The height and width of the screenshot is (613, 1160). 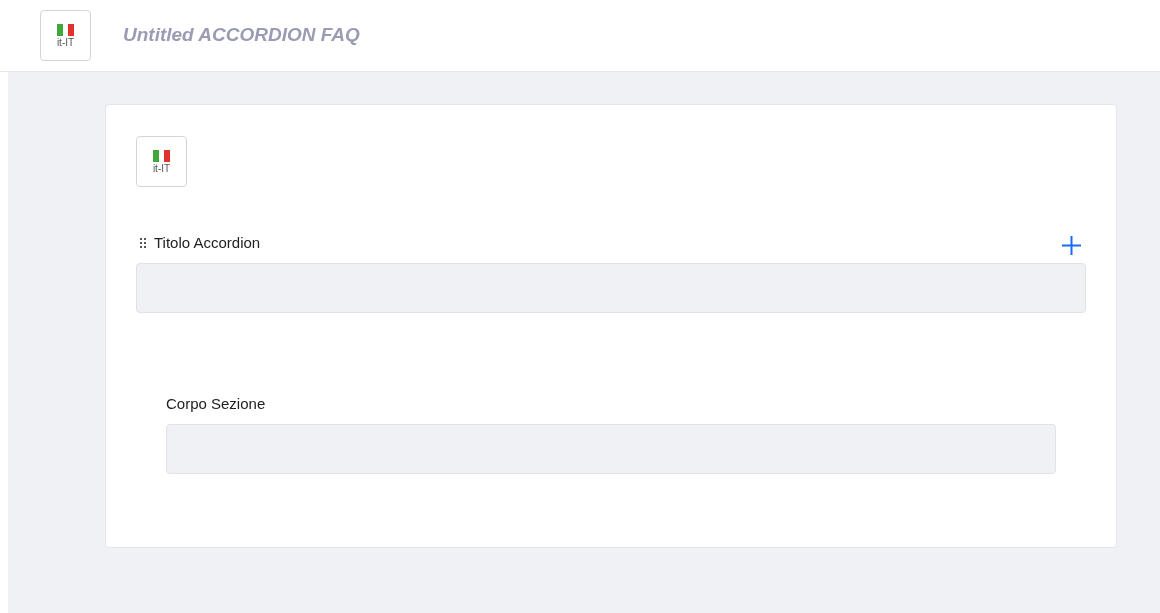 I want to click on field-label: Corpo Sezione, so click(x=216, y=403).